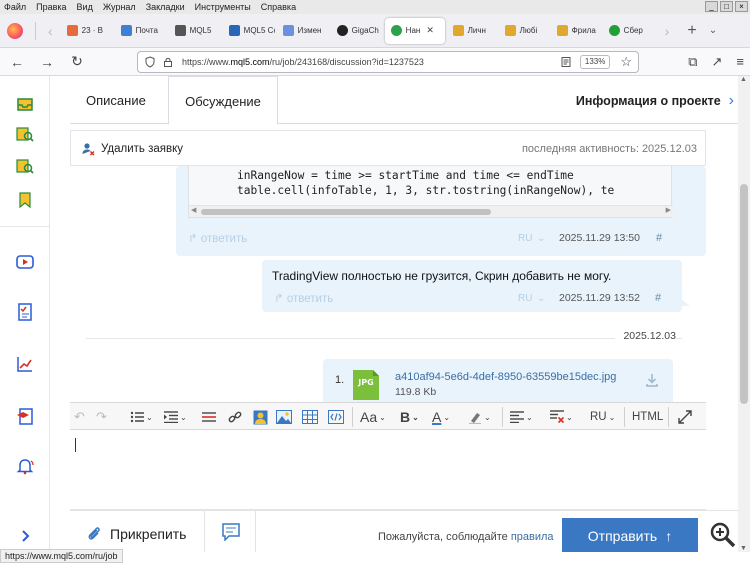  I want to click on growth-chart-icon, so click(25, 364).